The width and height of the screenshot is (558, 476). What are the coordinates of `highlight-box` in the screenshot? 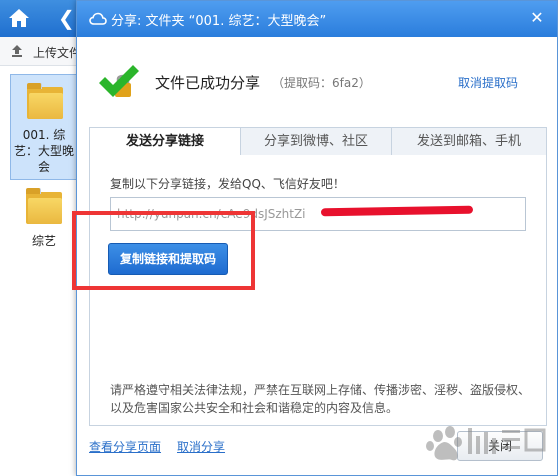 It's located at (163, 250).